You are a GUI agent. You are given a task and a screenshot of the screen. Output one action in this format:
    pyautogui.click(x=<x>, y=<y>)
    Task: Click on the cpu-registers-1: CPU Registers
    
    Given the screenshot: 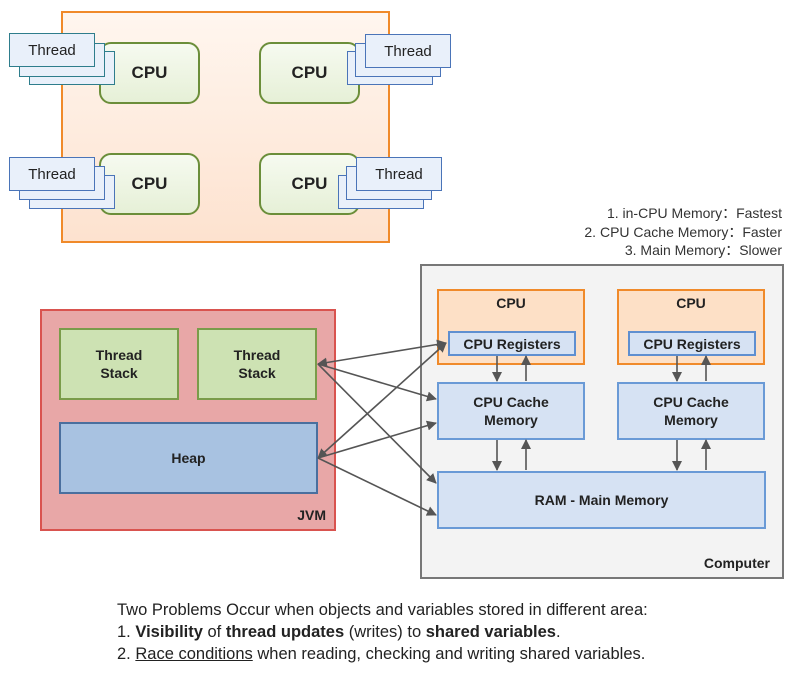 What is the action you would take?
    pyautogui.click(x=512, y=343)
    